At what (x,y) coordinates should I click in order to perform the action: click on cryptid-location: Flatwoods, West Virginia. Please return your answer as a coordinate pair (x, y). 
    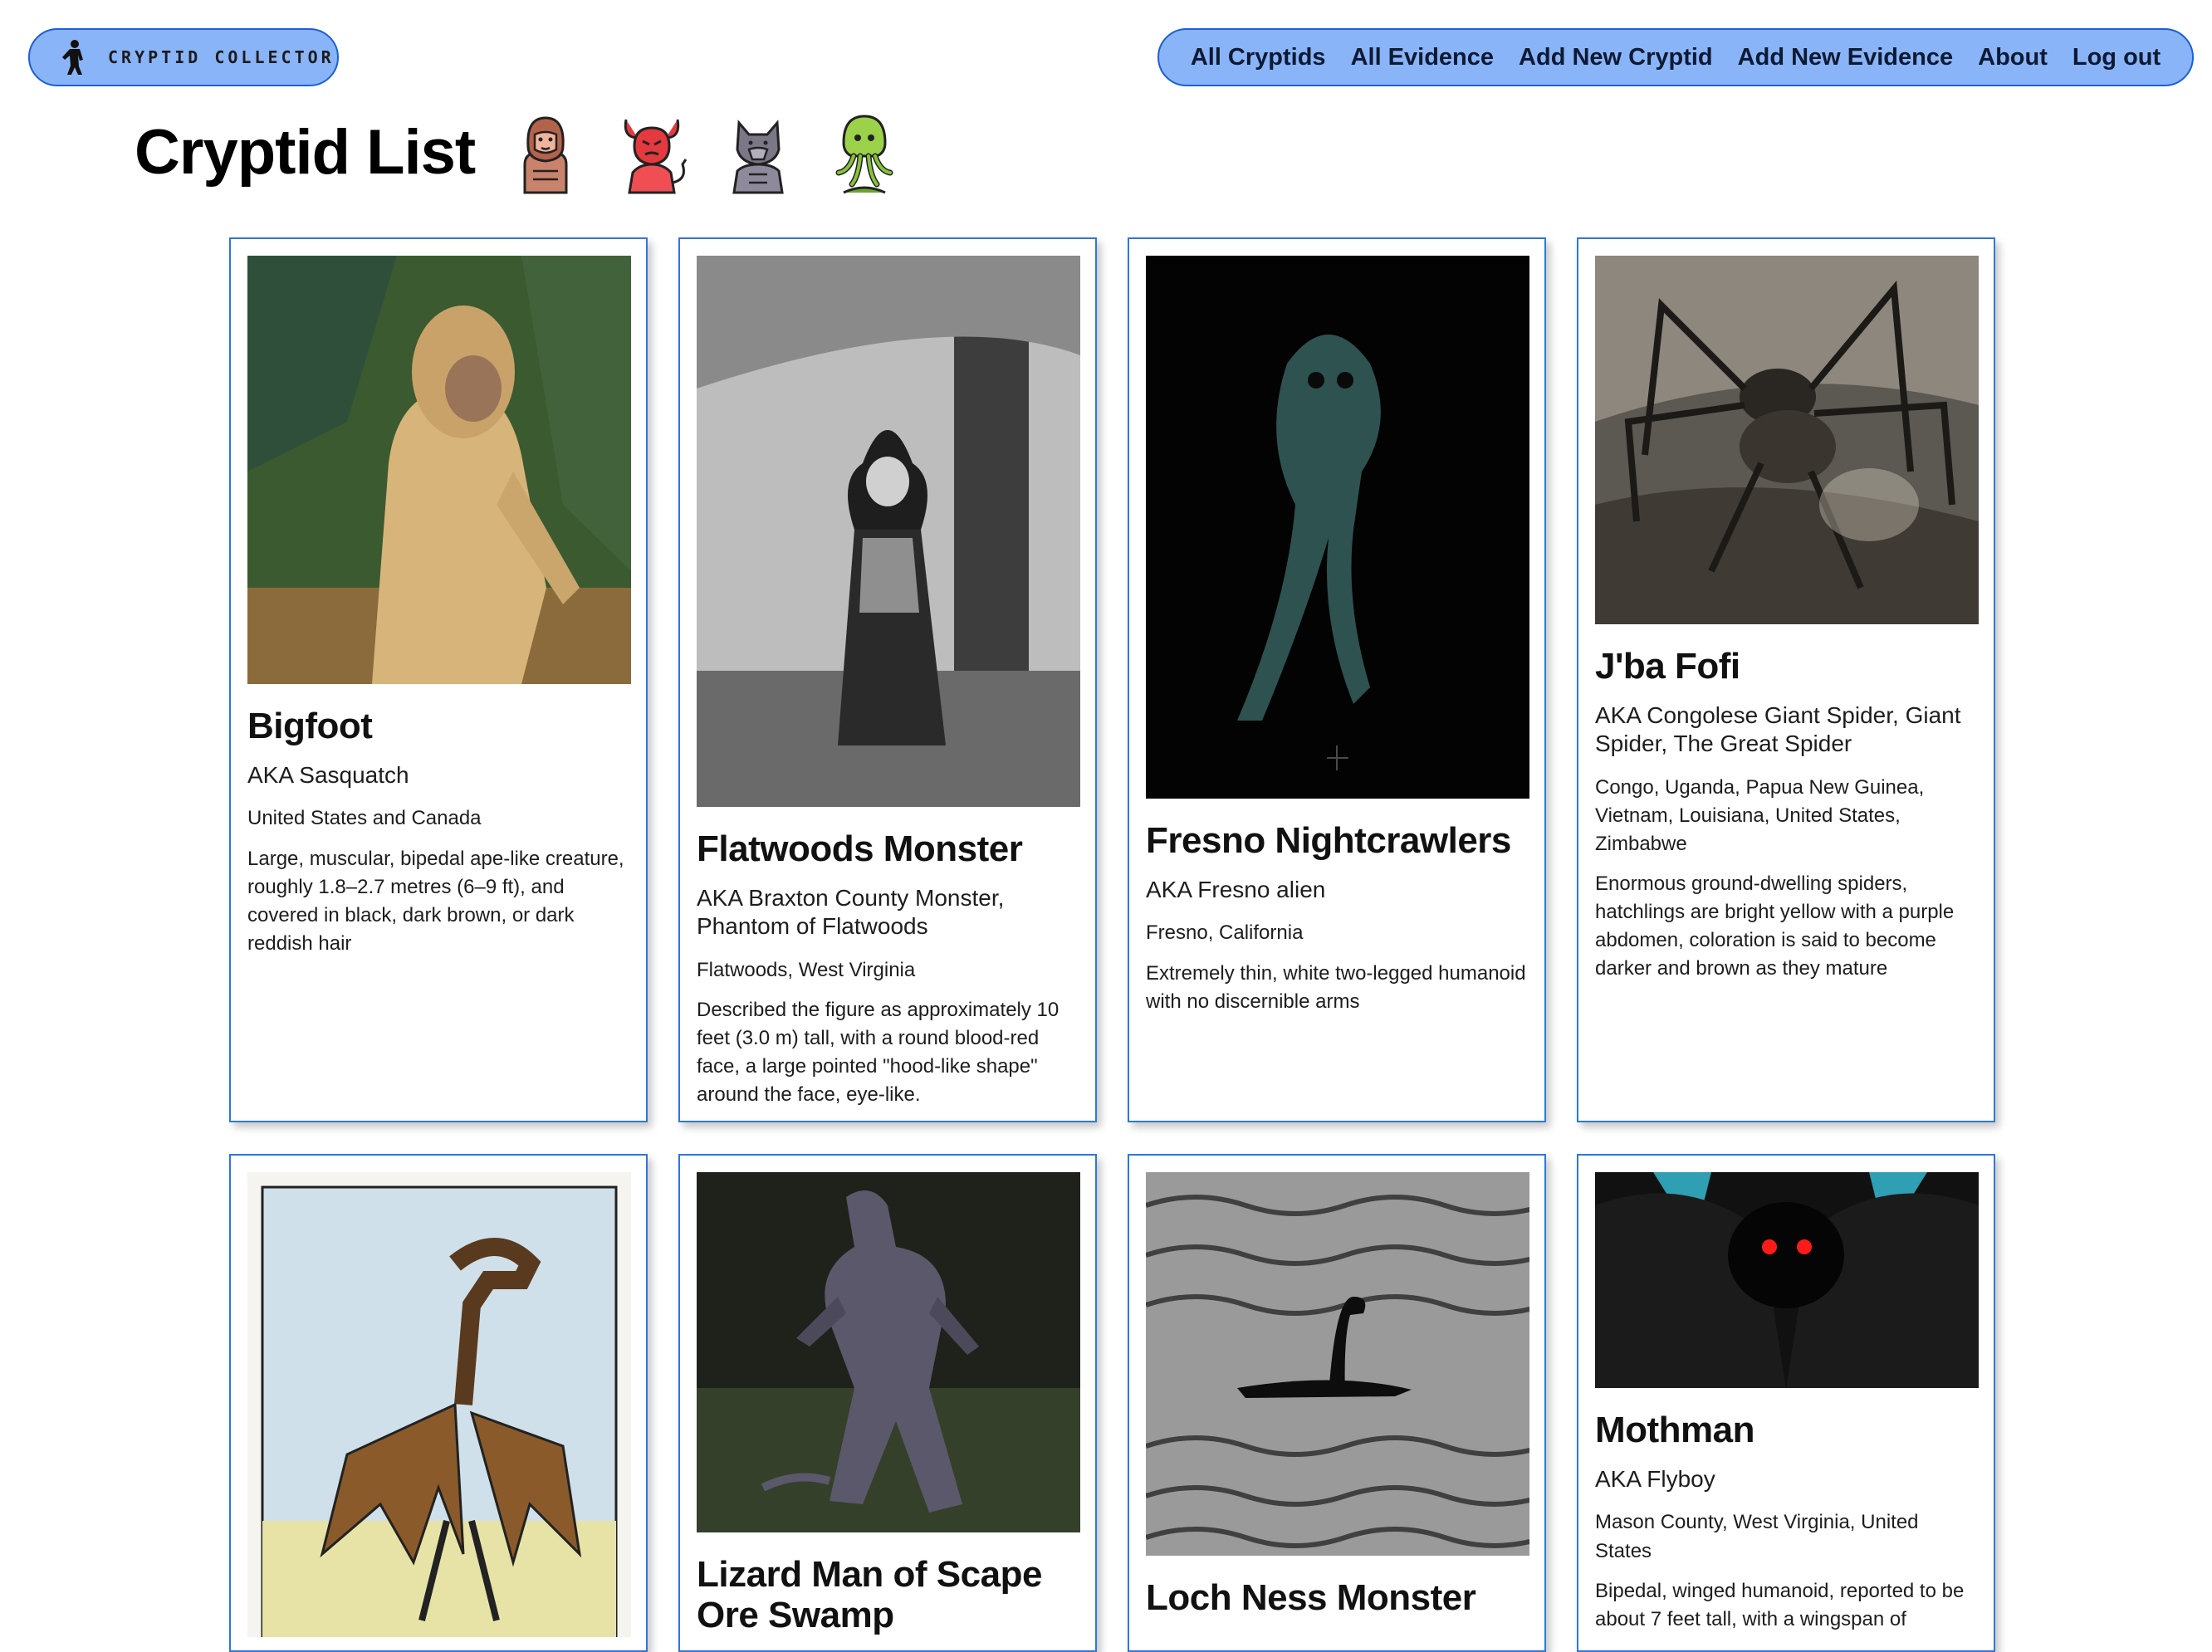
    Looking at the image, I should click on (806, 969).